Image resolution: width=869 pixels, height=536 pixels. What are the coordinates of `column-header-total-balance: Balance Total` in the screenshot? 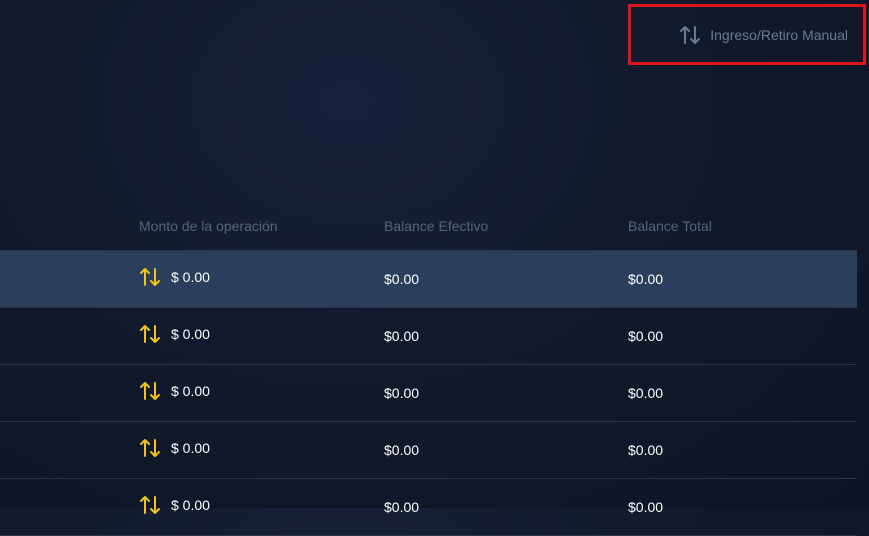 It's located at (670, 226).